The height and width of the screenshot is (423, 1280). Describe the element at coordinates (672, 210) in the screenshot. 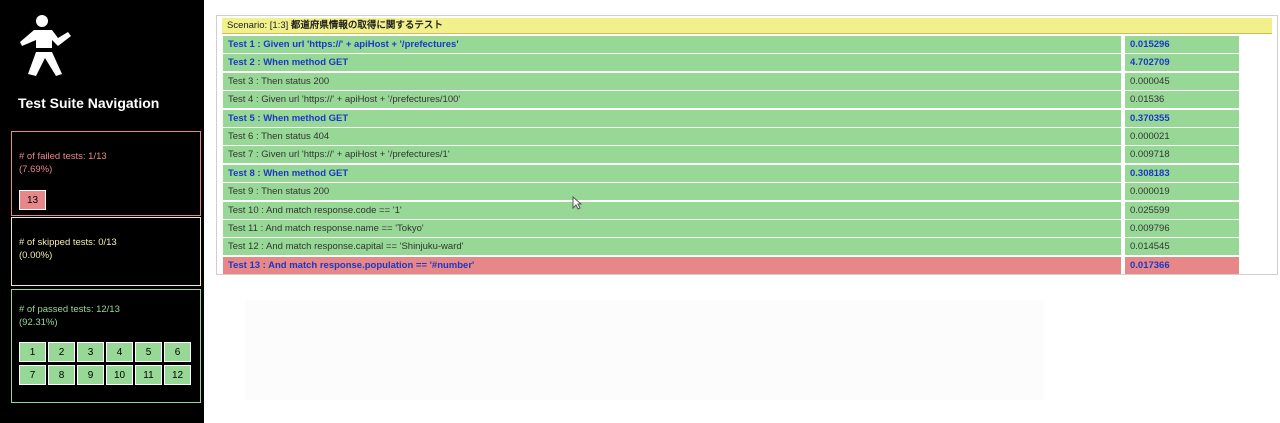

I see `test-step-name: Test 10 : And match response.code == '1'` at that location.